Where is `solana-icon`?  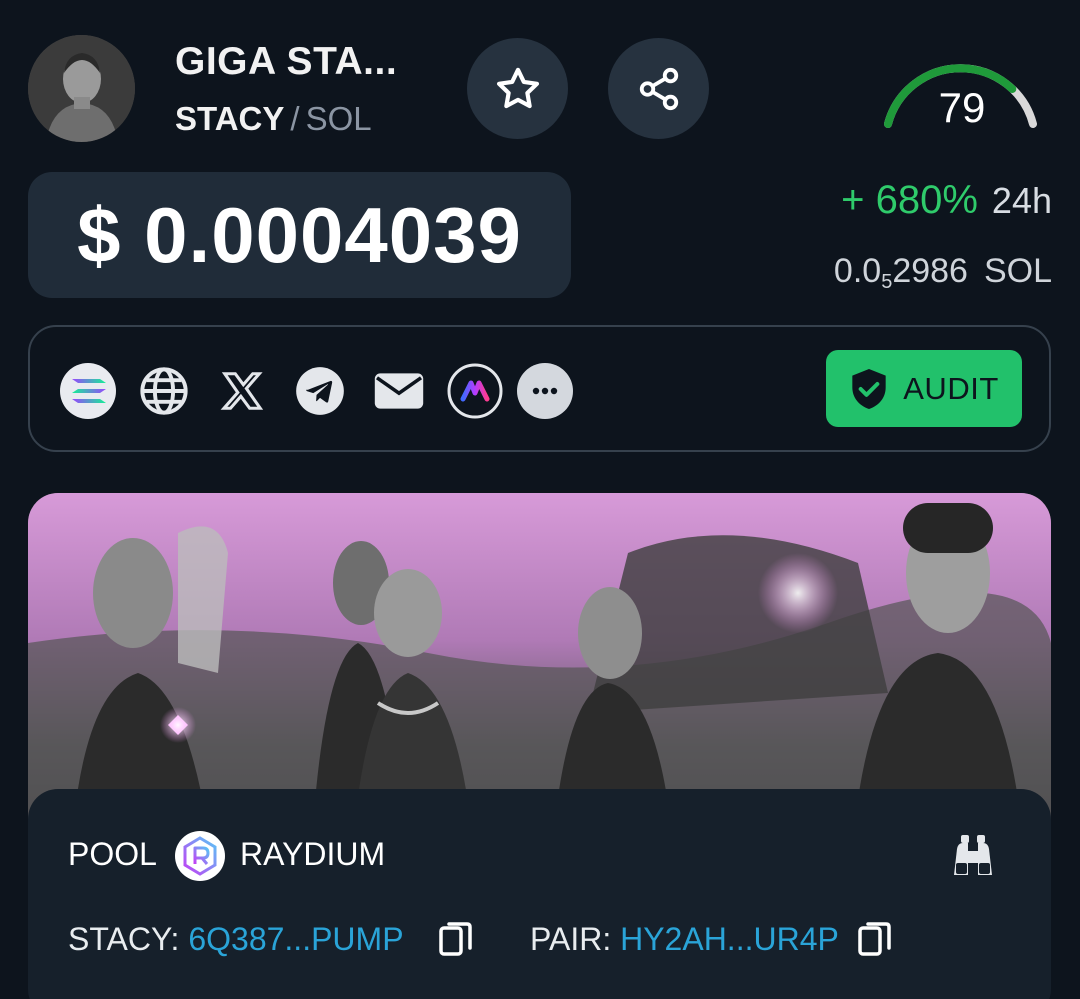 solana-icon is located at coordinates (88, 391).